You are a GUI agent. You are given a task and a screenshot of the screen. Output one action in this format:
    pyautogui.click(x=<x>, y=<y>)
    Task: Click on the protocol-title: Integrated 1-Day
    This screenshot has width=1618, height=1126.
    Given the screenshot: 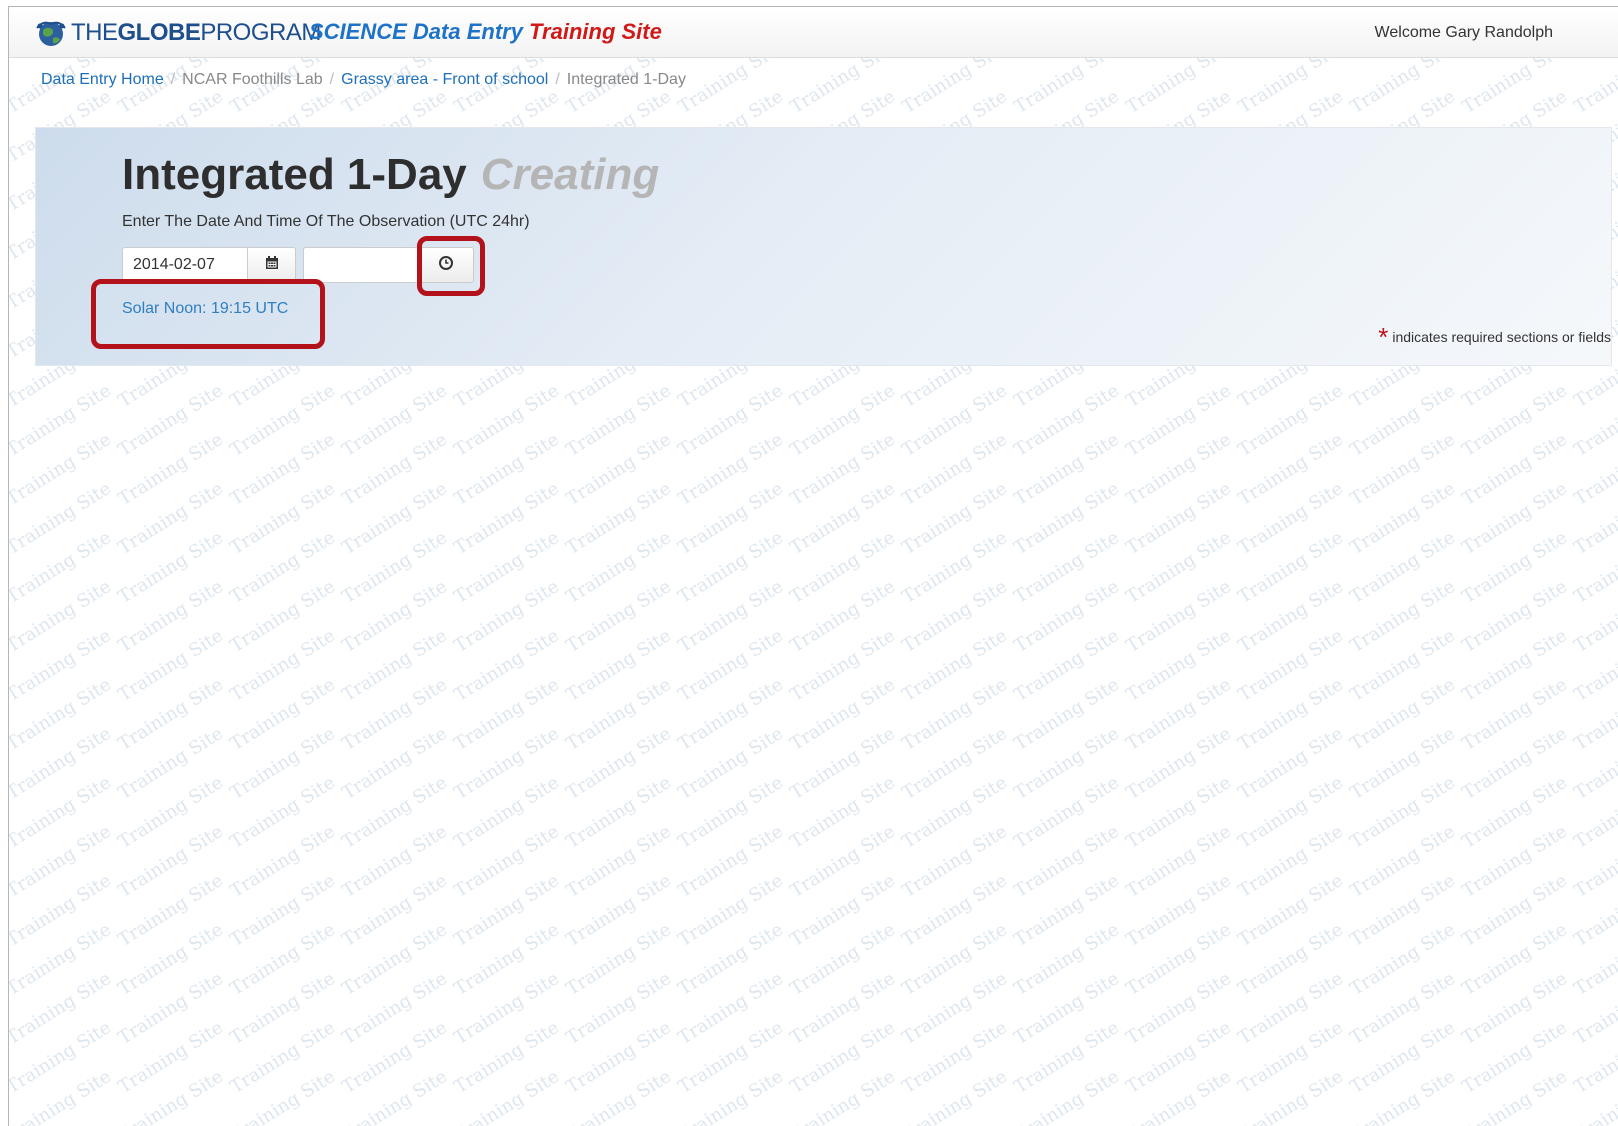 What is the action you would take?
    pyautogui.click(x=294, y=174)
    